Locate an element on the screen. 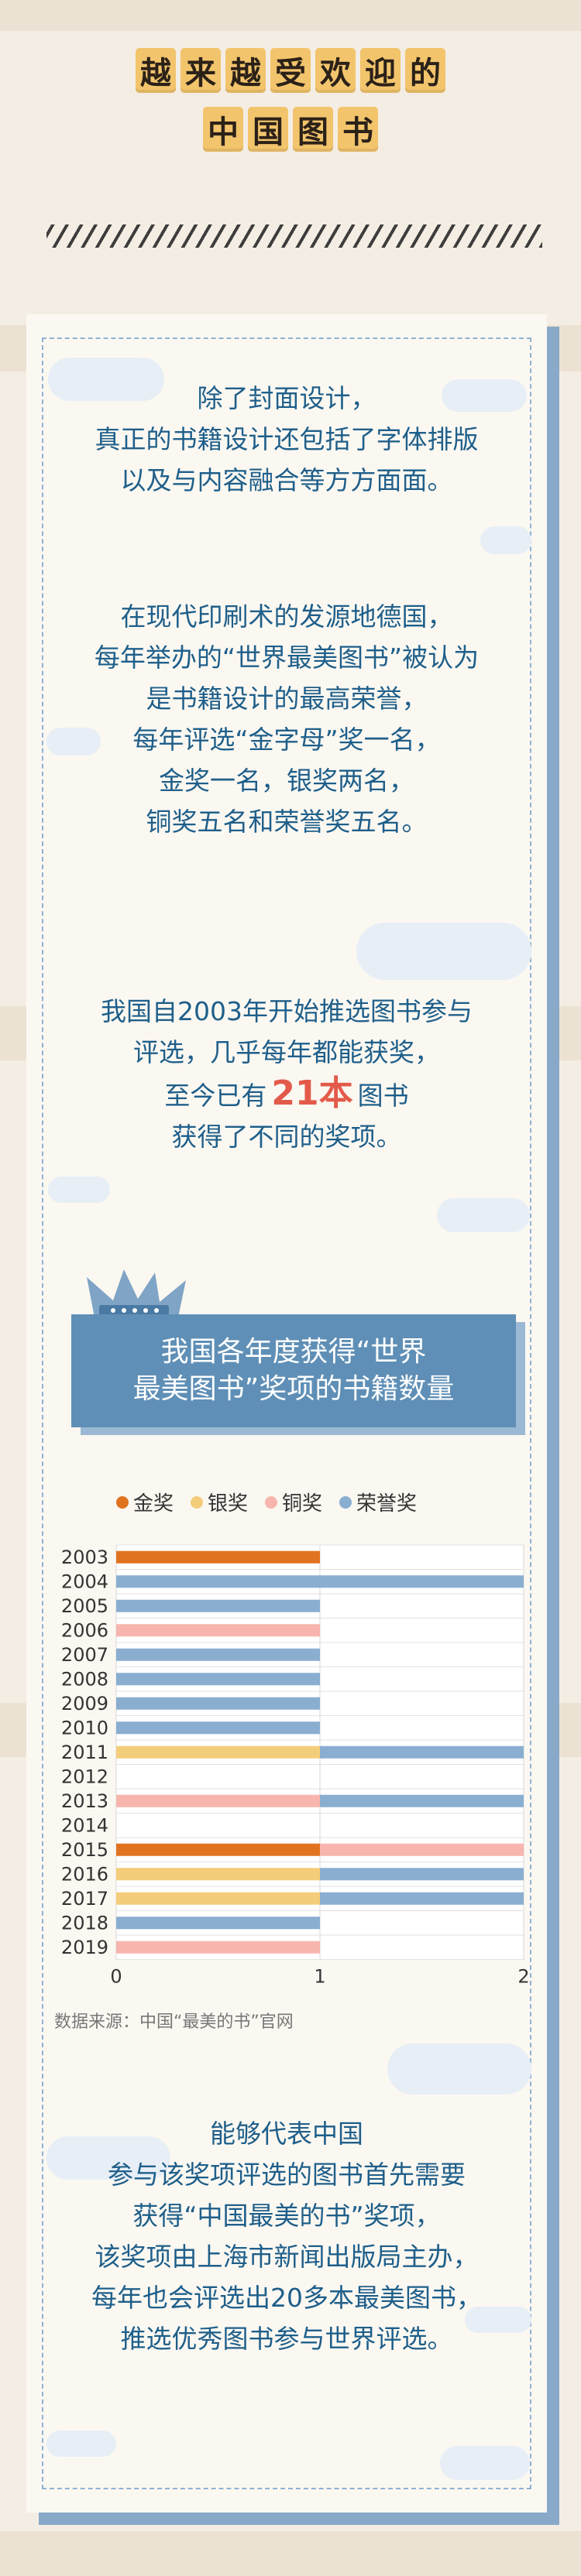 This screenshot has height=2576, width=581. chart-legend: 金奖 银奖 铜奖 荣誉奖 is located at coordinates (266, 1502).